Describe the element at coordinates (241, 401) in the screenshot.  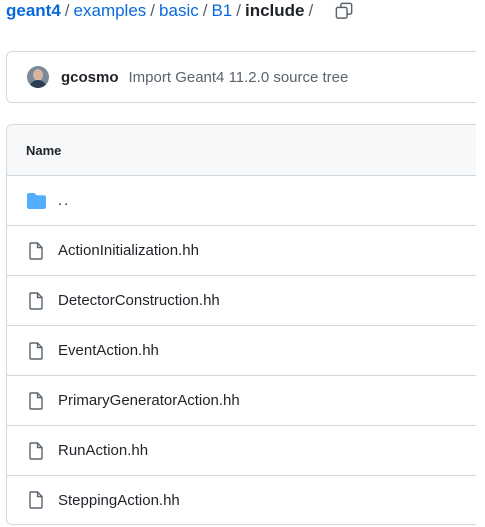
I see `table-row: PrimaryGeneratorAction.hh` at that location.